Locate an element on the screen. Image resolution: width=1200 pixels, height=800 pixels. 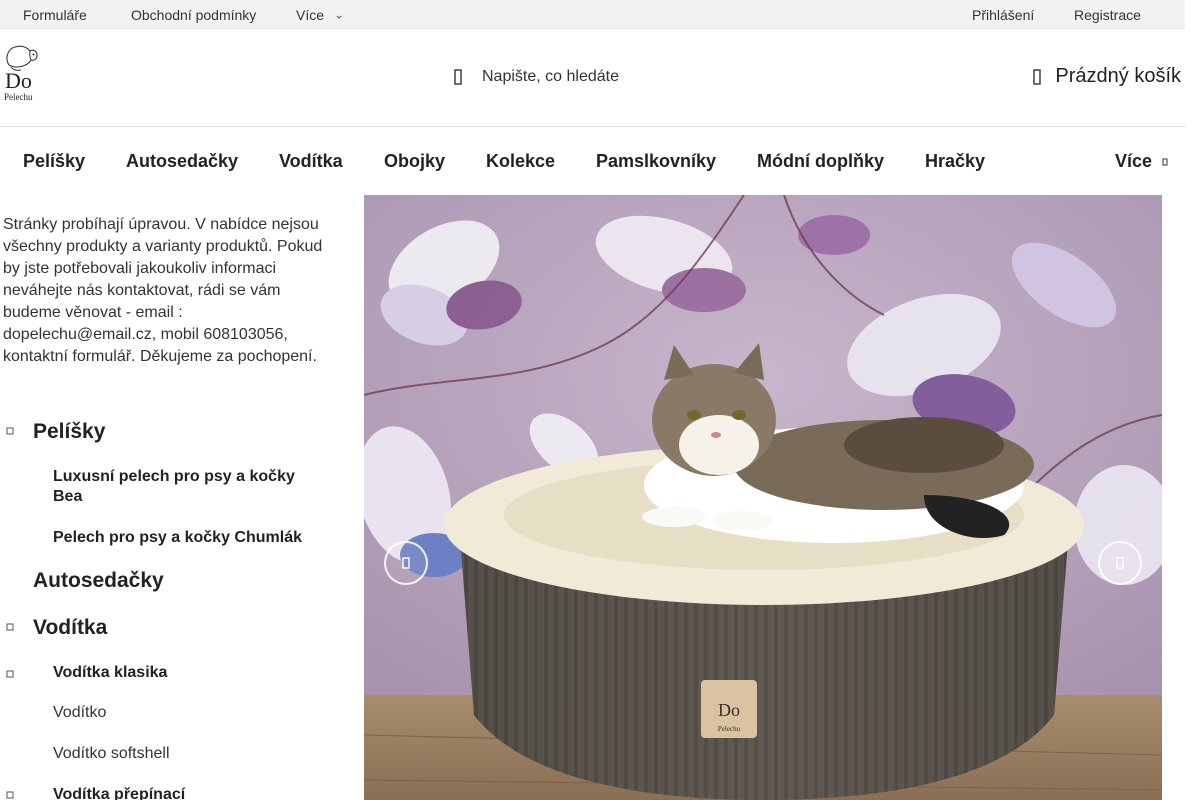
nav-item-obojky: Obojky is located at coordinates (414, 161).